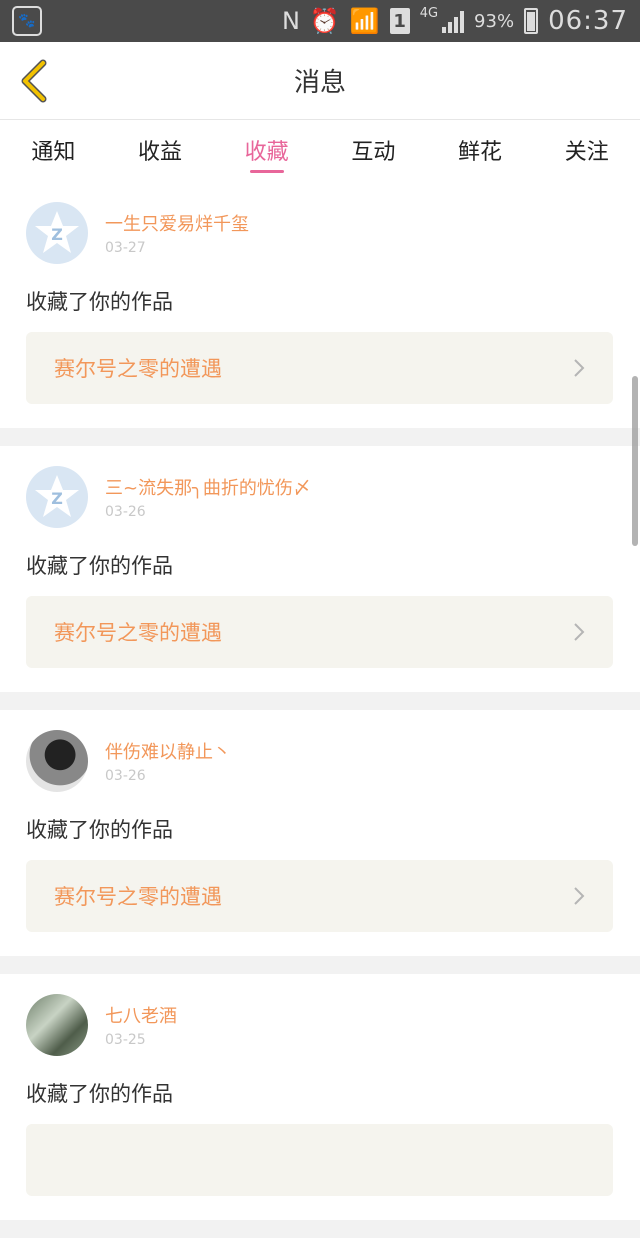 The width and height of the screenshot is (640, 1238). What do you see at coordinates (125, 1040) in the screenshot?
I see `notification-date: 03-25` at bounding box center [125, 1040].